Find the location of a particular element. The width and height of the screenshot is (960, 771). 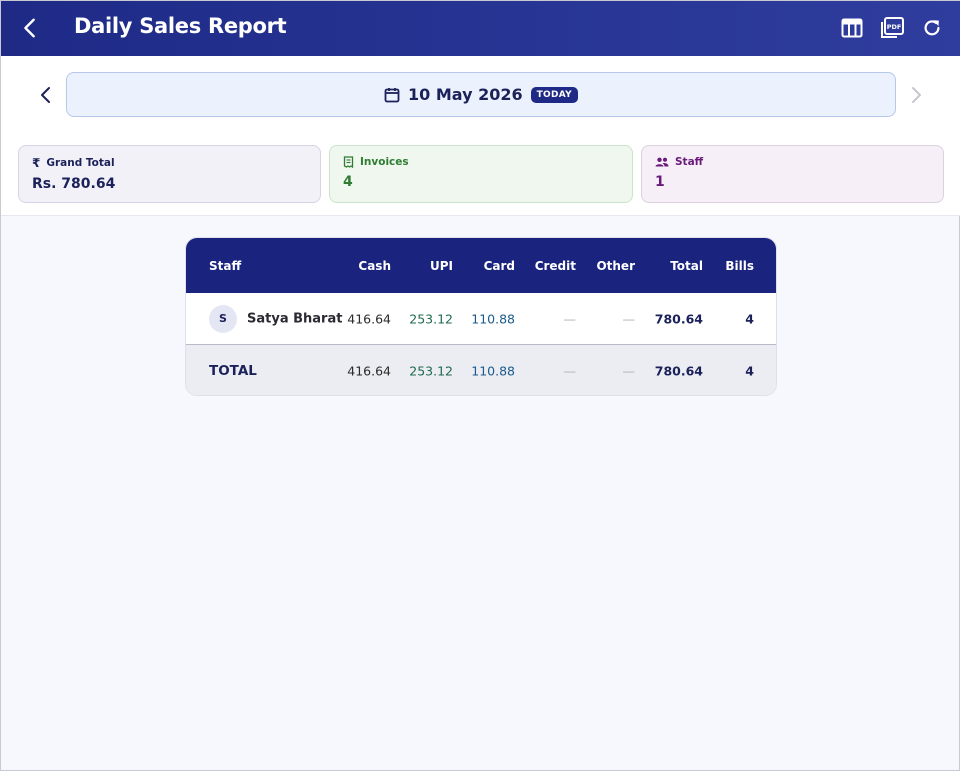

refresh-button is located at coordinates (932, 28).